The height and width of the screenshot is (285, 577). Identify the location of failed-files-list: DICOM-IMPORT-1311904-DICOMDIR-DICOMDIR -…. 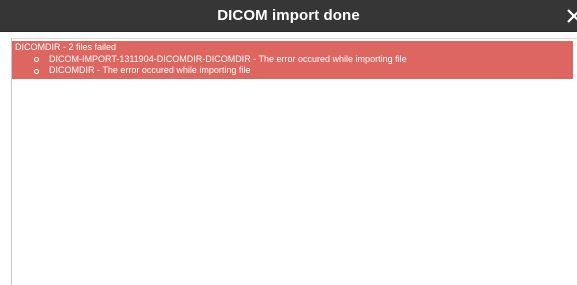
(294, 65).